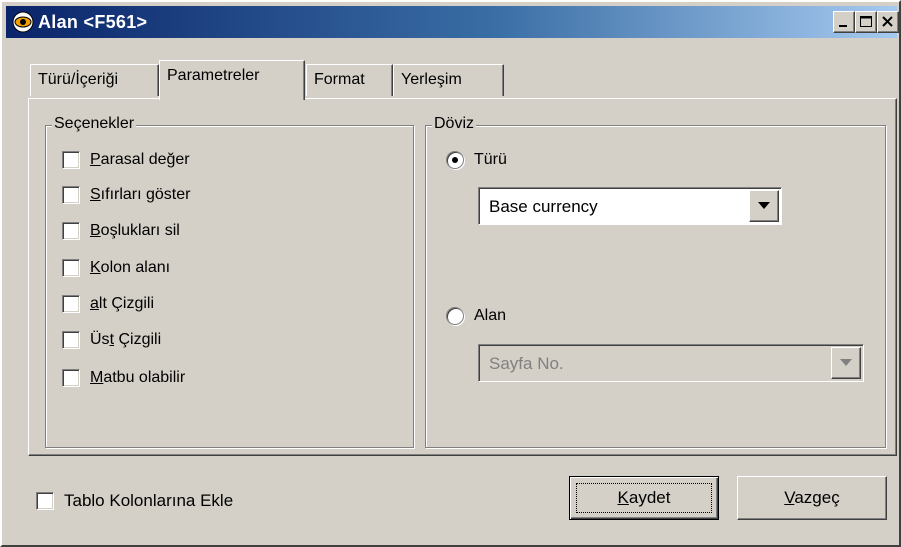 This screenshot has height=547, width=901. I want to click on tab-format: Format, so click(349, 80).